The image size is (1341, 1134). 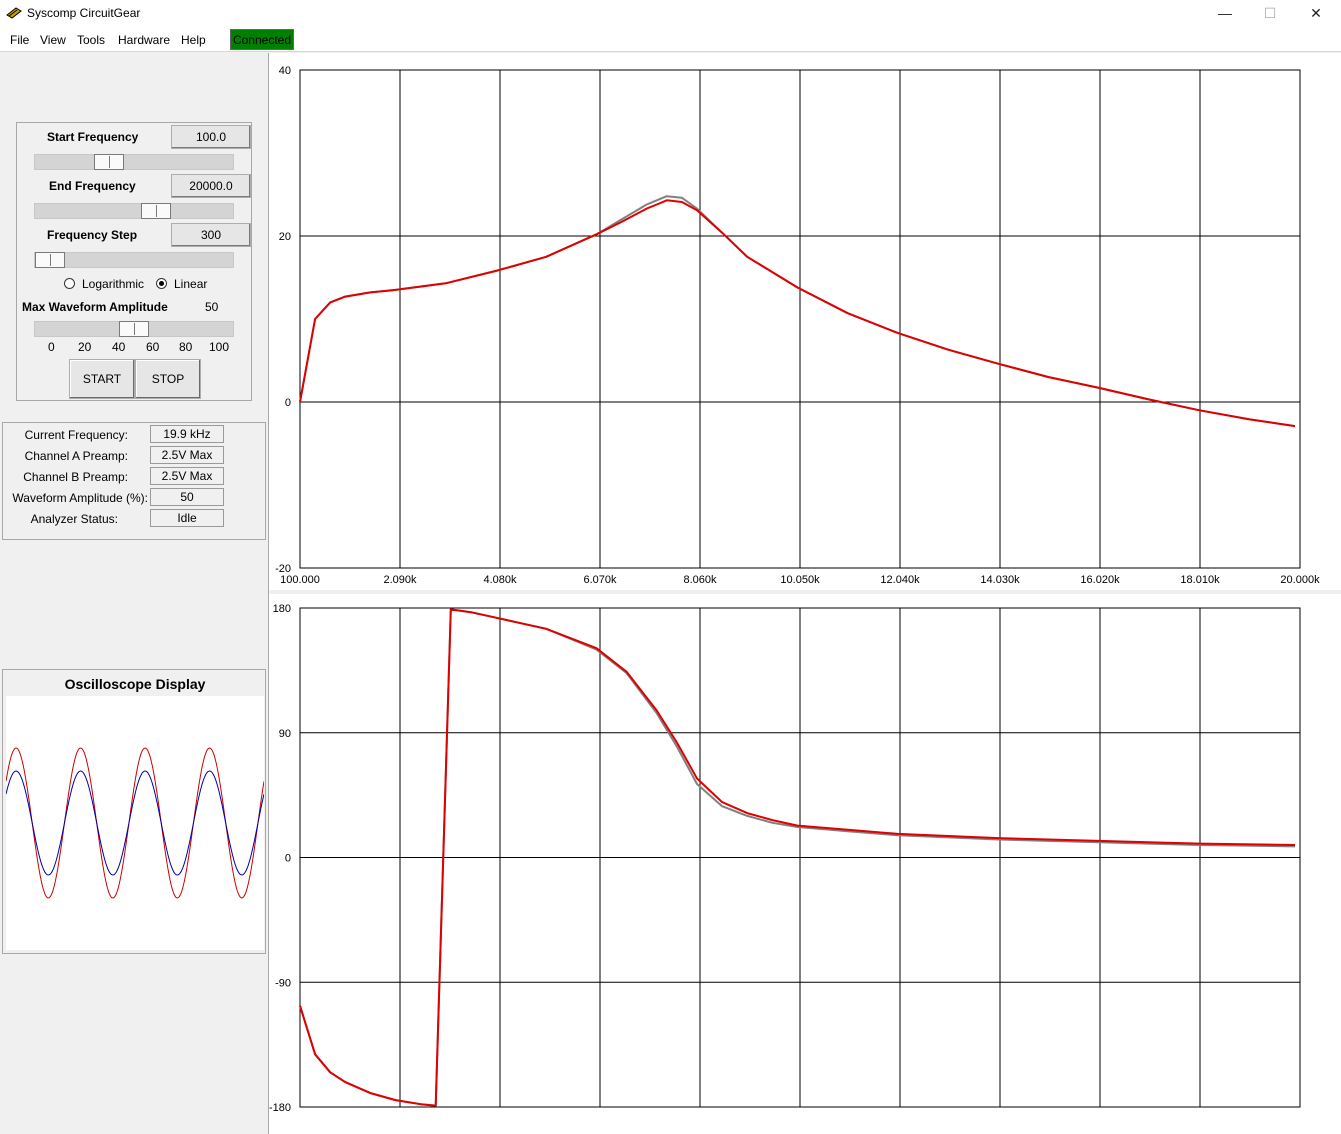 I want to click on y-tick-label: 90, so click(x=285, y=734).